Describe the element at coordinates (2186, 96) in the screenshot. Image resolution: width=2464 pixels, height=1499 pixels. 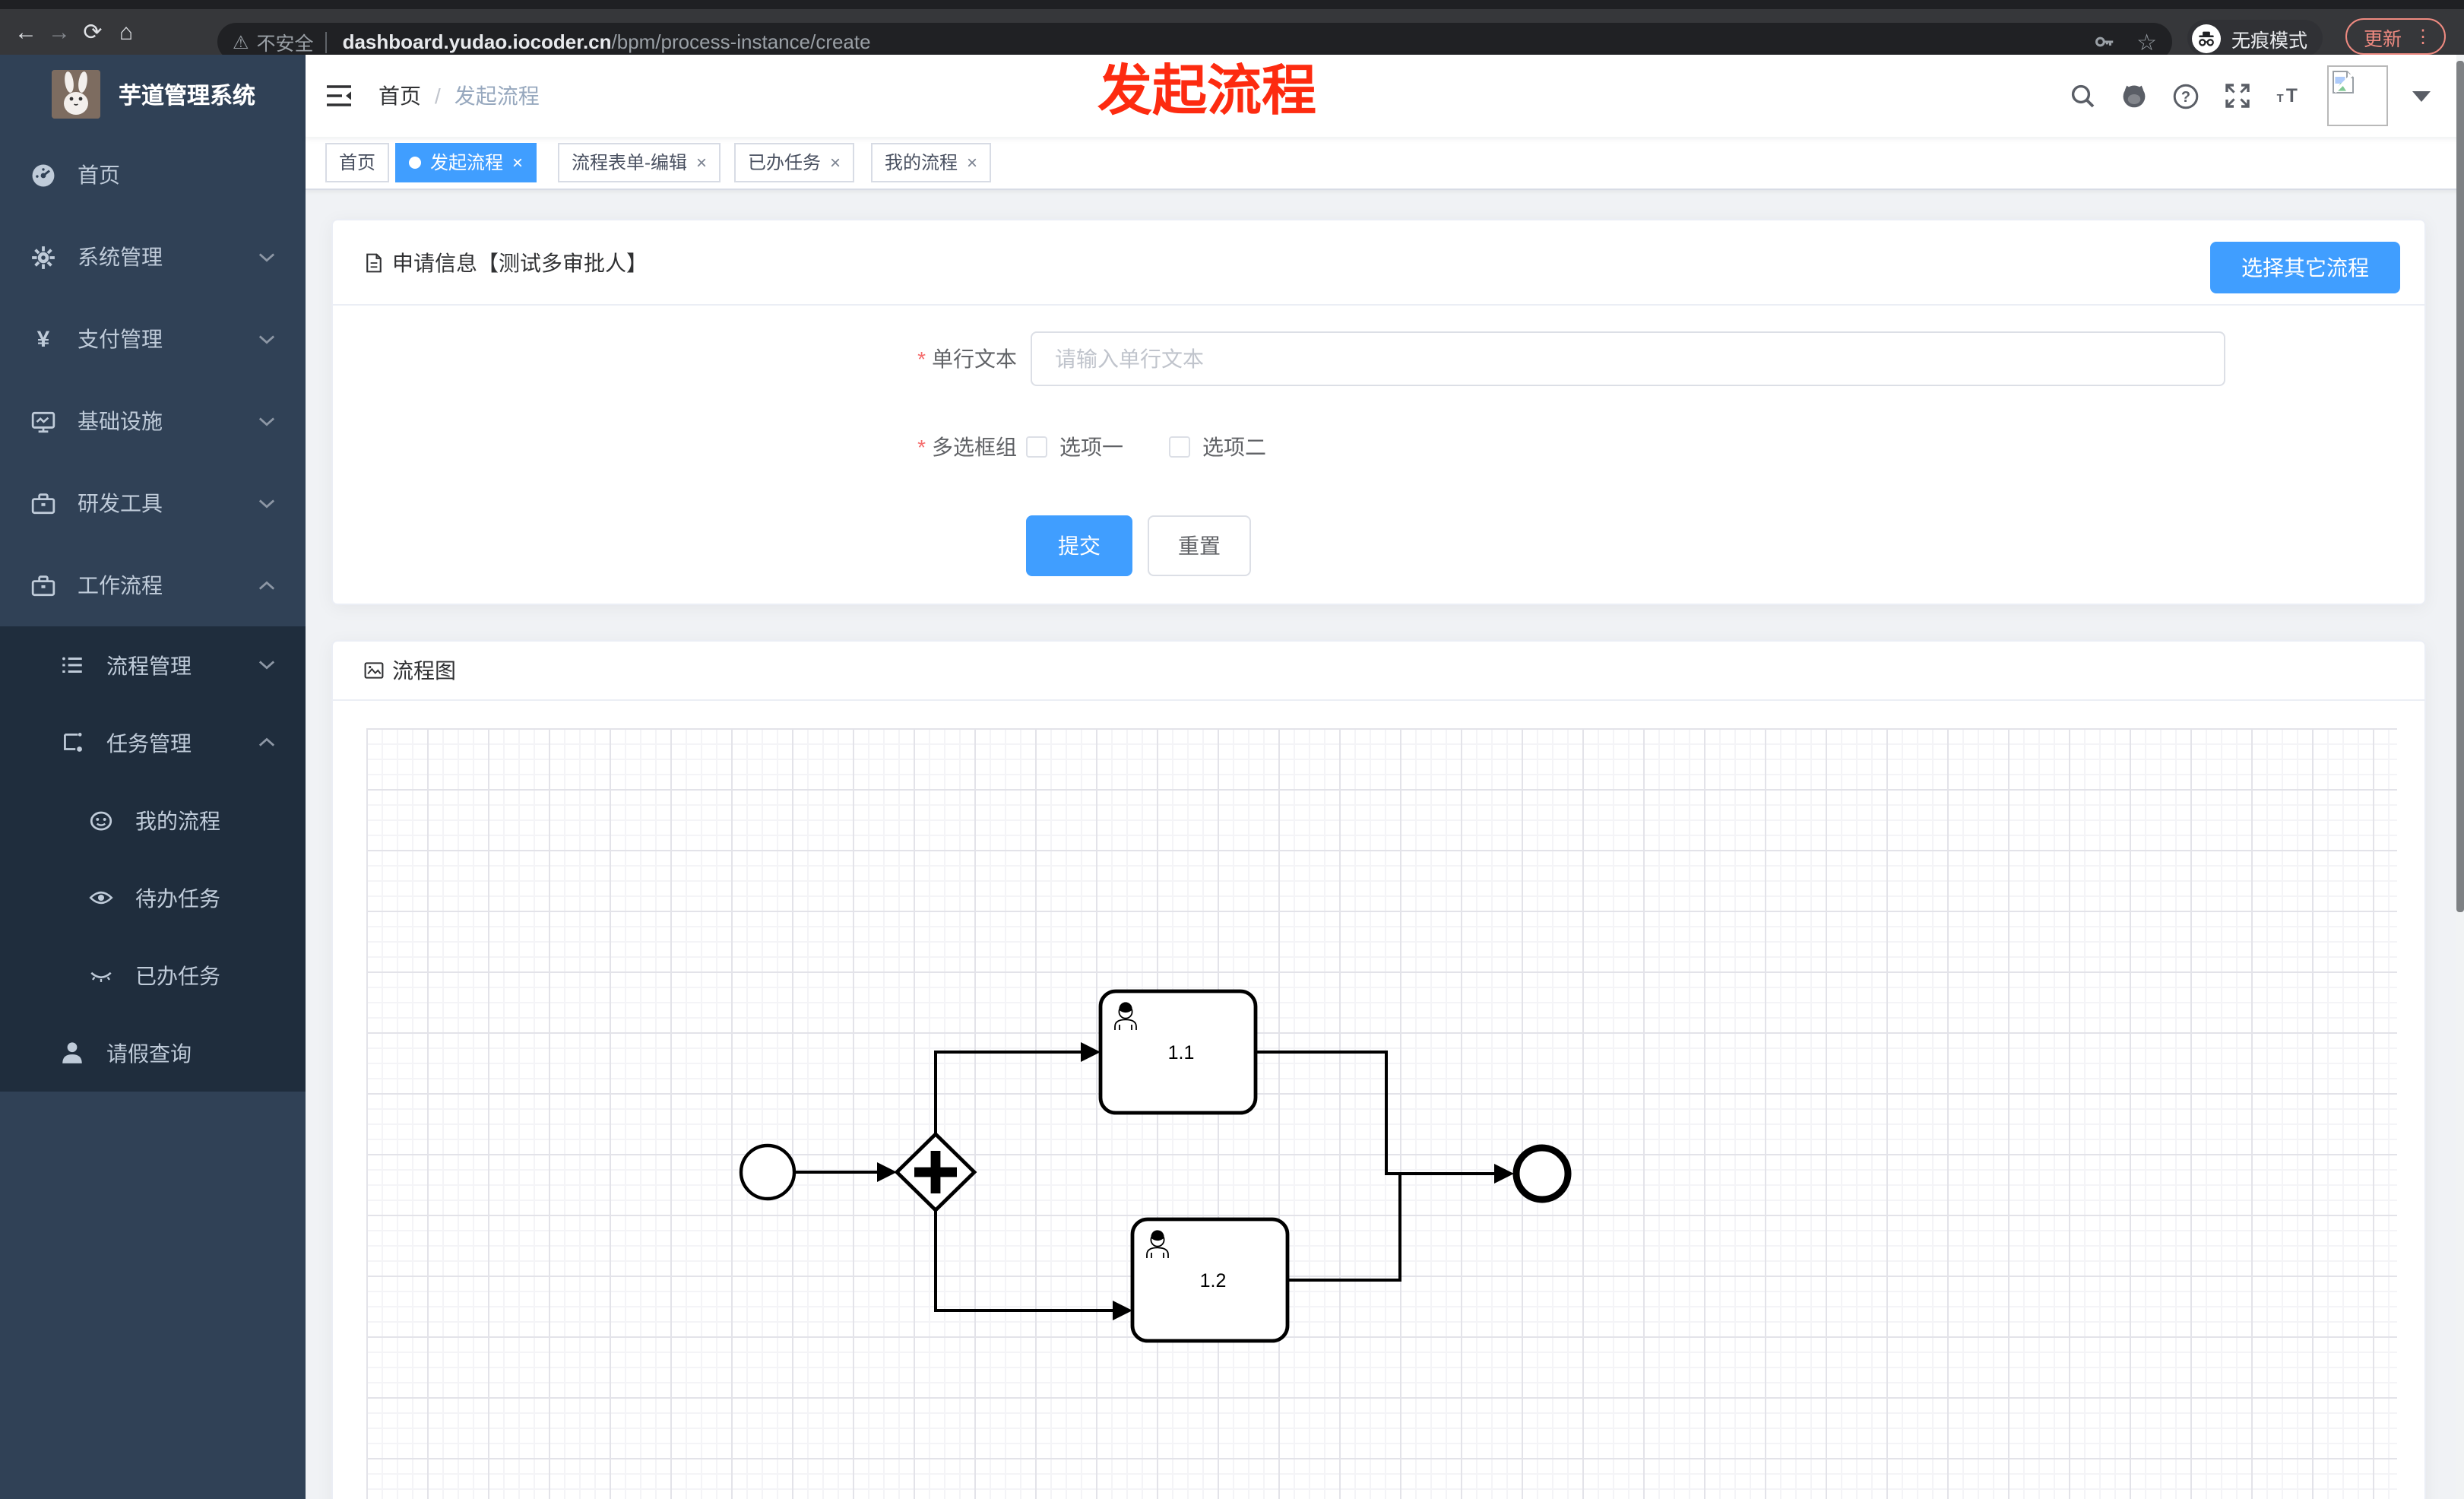
I see `help-icon: ?` at that location.